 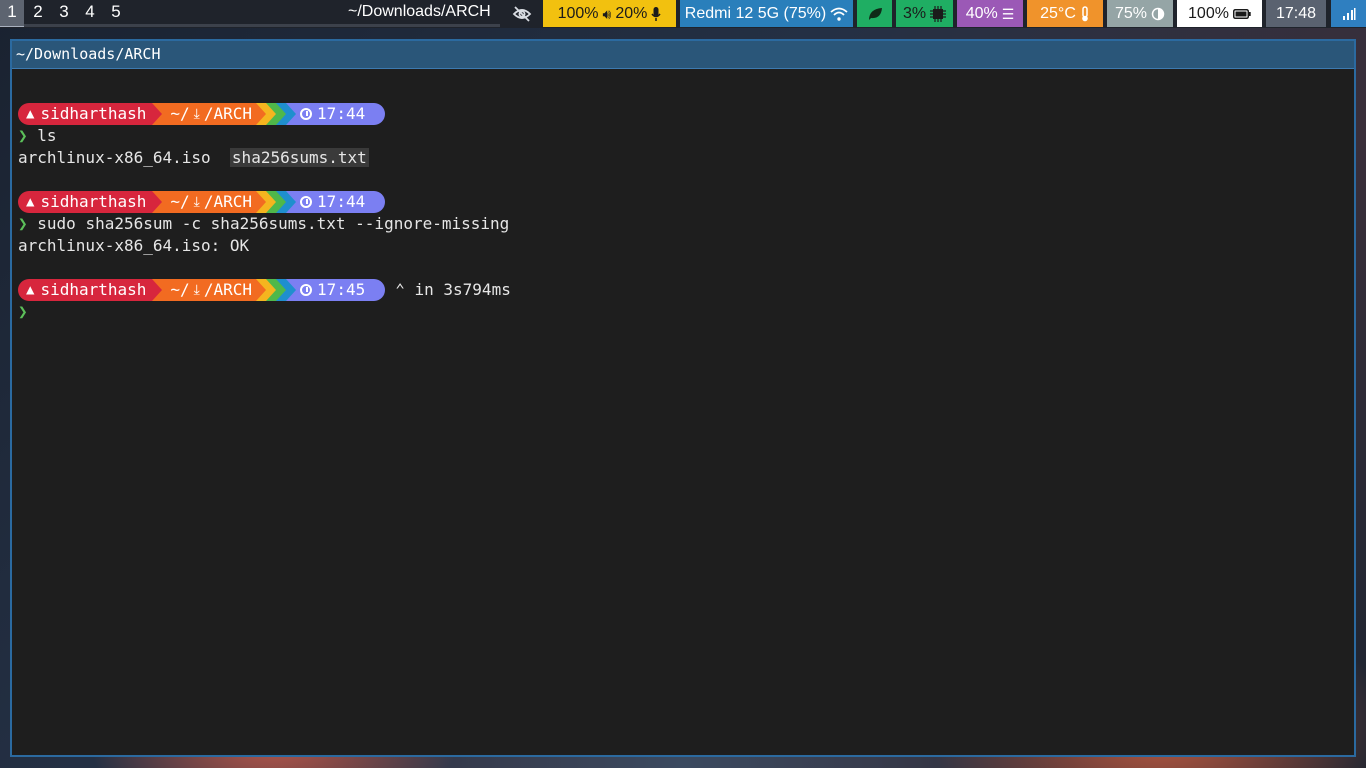 I want to click on volume-value: 100%, so click(x=578, y=13).